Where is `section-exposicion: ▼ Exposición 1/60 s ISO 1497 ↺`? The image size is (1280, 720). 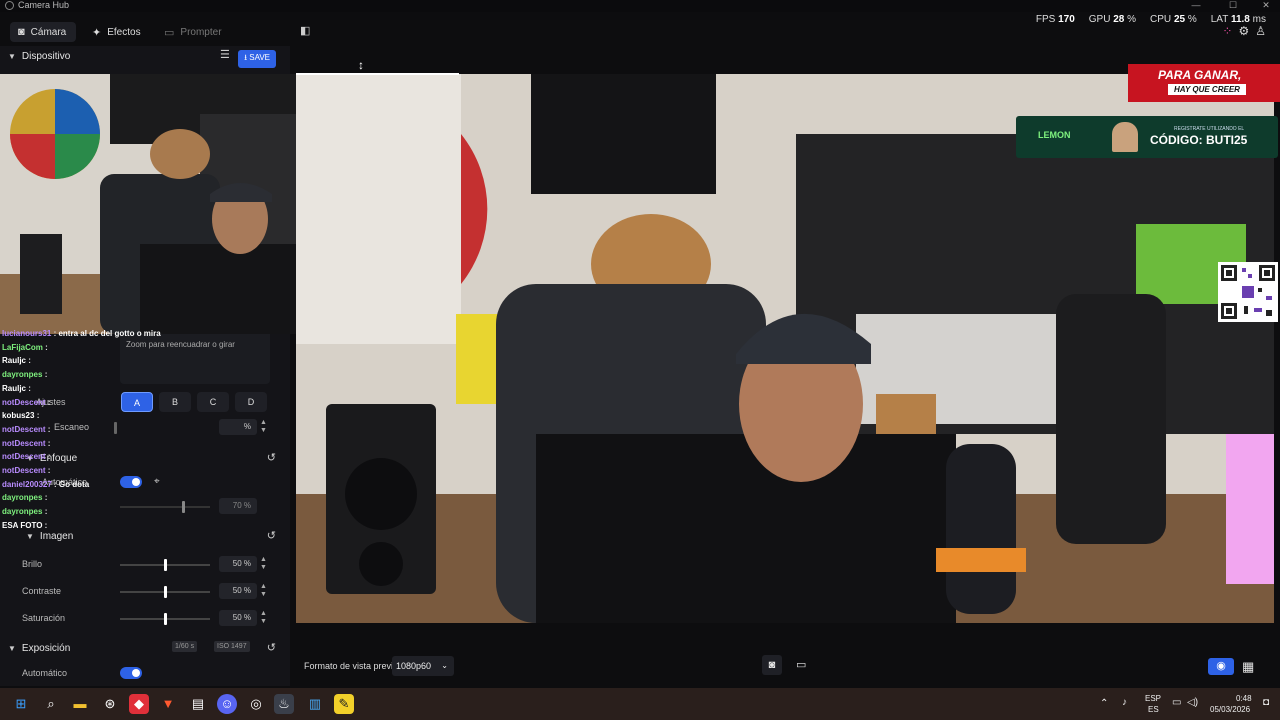 section-exposicion: ▼ Exposición 1/60 s ISO 1497 ↺ is located at coordinates (147, 648).